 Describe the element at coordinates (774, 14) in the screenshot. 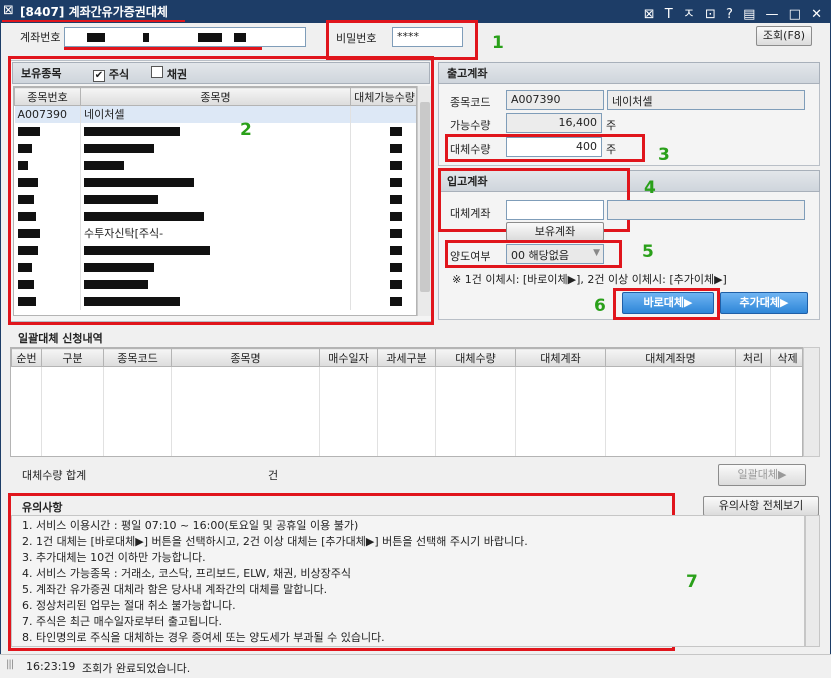

I see `minimize-icon: —` at that location.